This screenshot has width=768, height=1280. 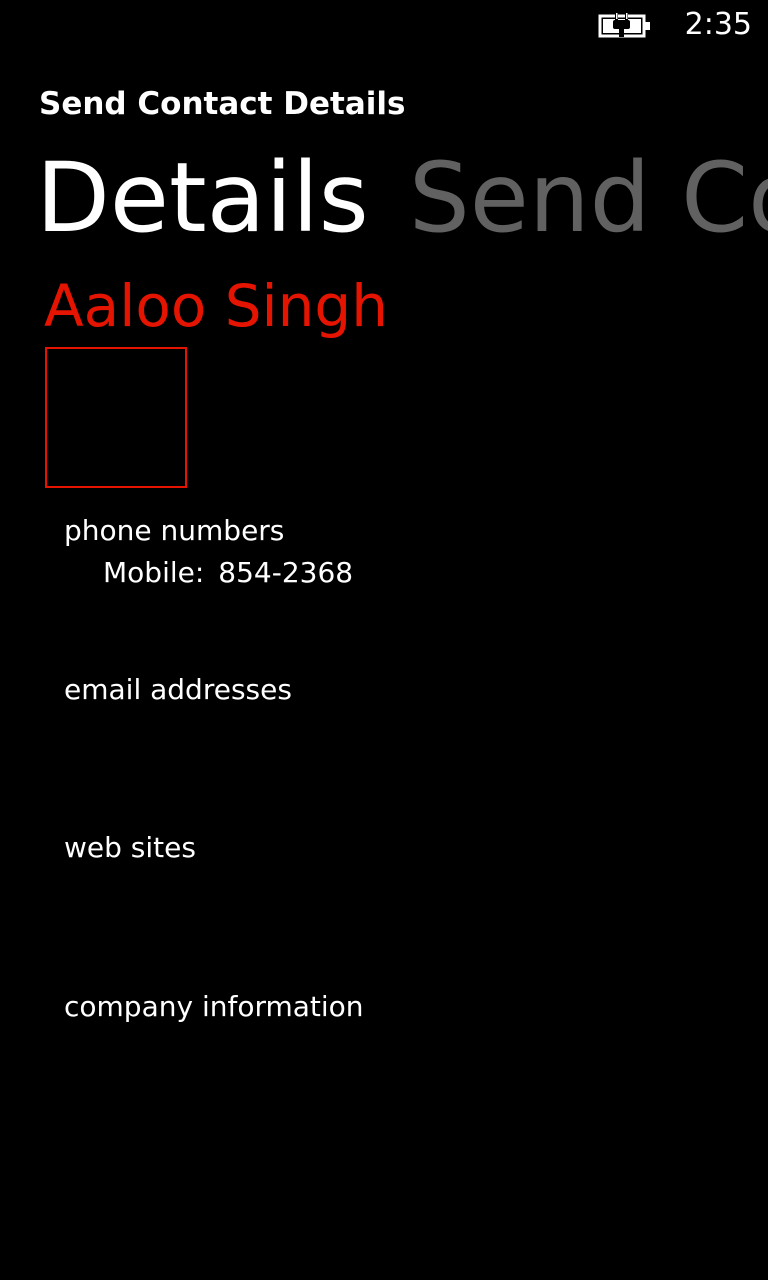 I want to click on pivot-tab-send-contact: Send Contact, so click(x=588, y=198).